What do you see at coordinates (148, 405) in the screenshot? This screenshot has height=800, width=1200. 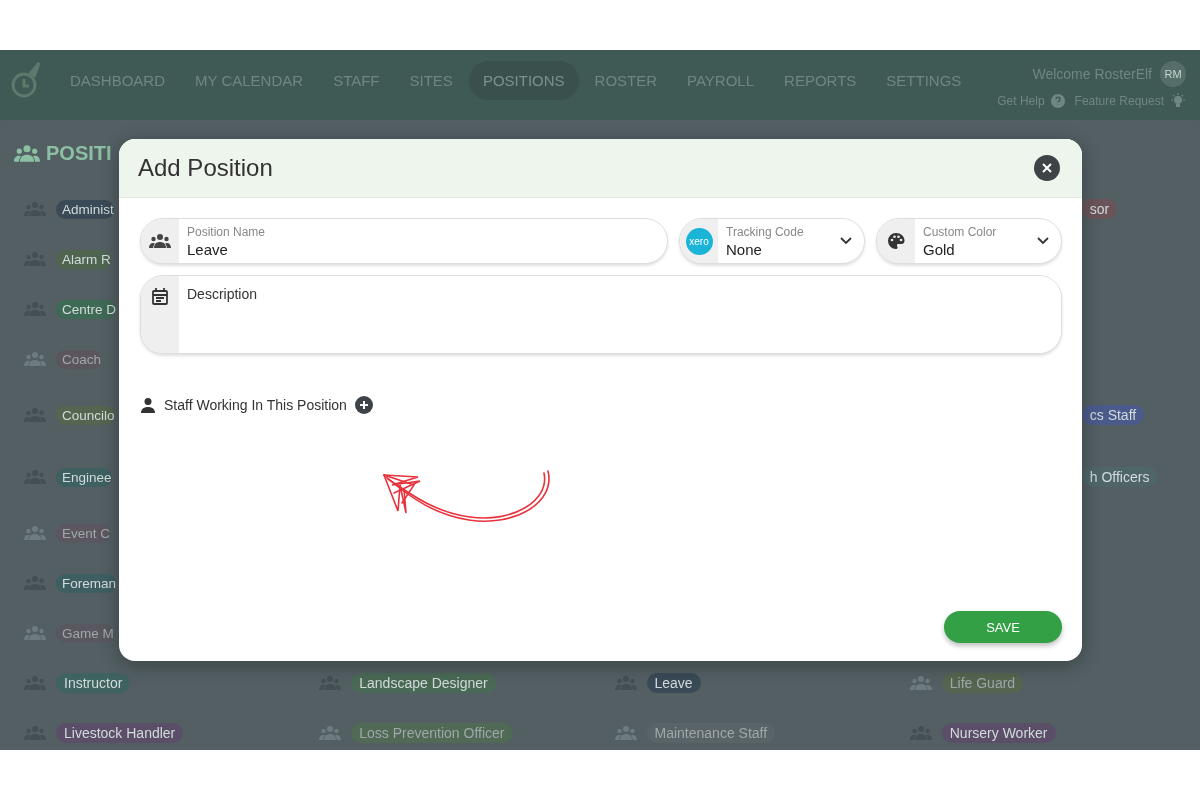 I see `person-icon` at bounding box center [148, 405].